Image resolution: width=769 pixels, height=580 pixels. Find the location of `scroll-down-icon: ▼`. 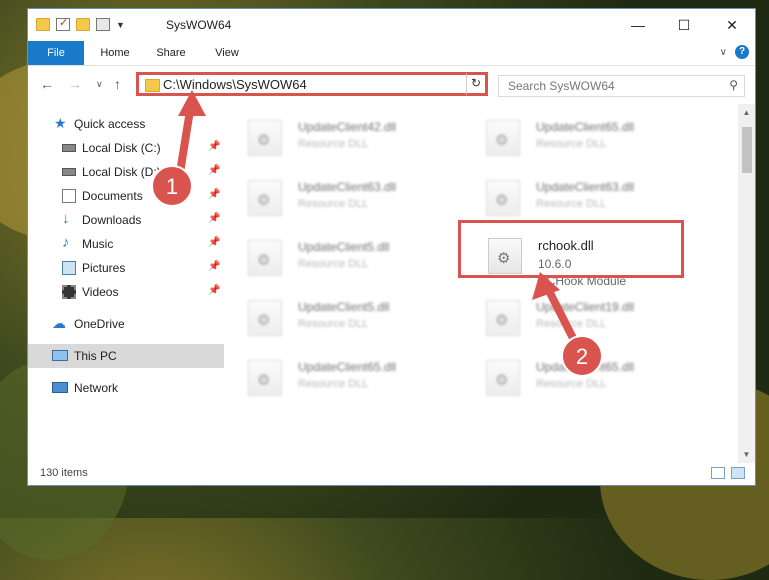

scroll-down-icon: ▼ is located at coordinates (746, 454).